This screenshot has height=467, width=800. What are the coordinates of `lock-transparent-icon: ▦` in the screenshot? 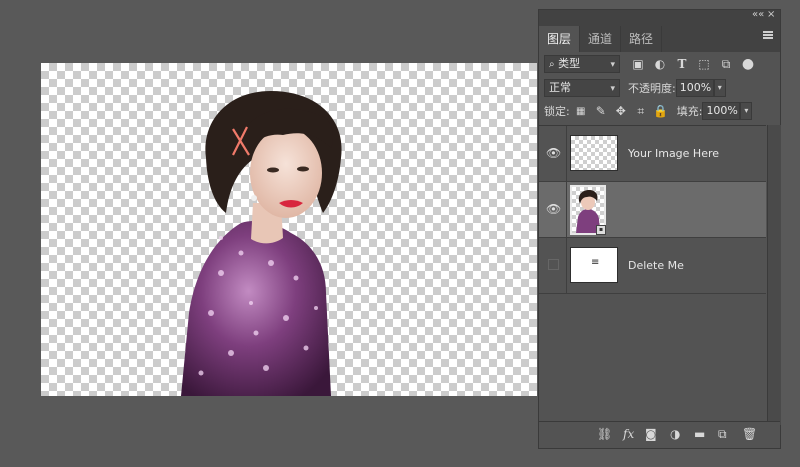 It's located at (581, 111).